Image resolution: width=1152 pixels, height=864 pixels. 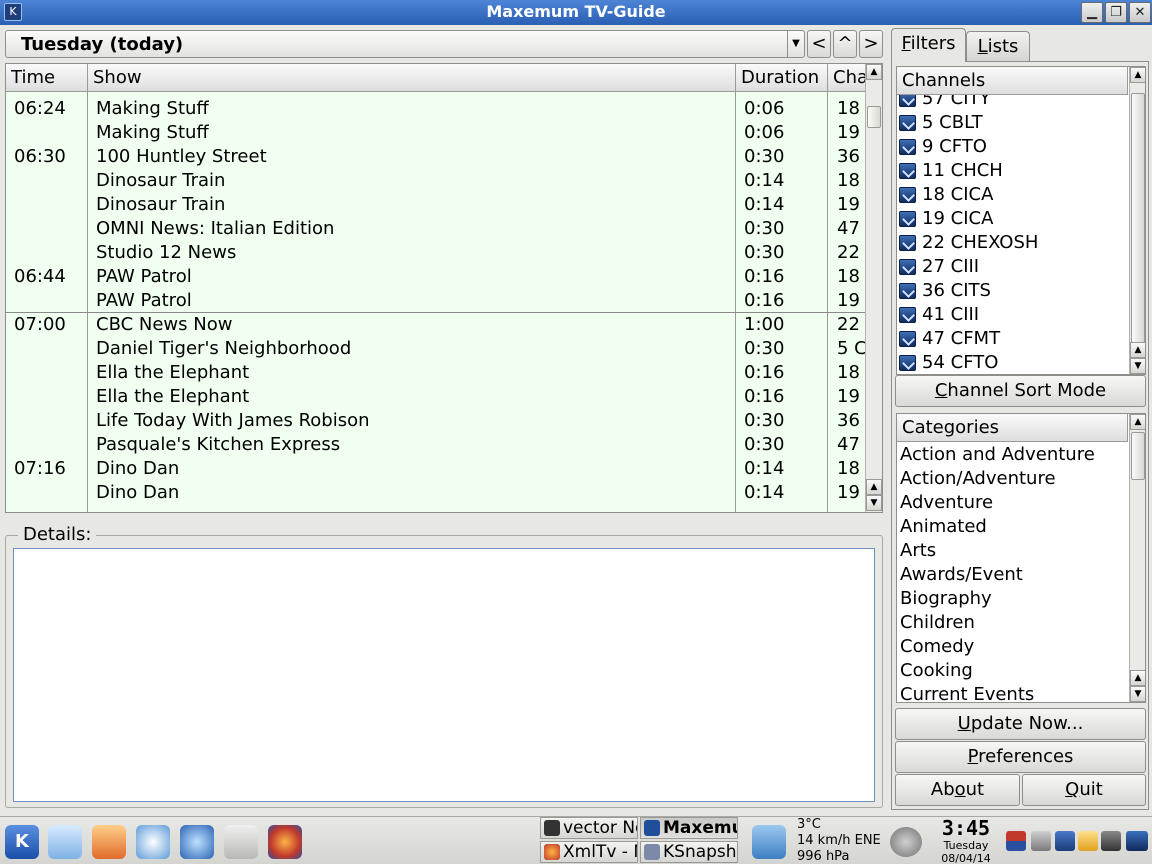 I want to click on table-row: PAW Patrol 0:16 19, so click(x=436, y=301).